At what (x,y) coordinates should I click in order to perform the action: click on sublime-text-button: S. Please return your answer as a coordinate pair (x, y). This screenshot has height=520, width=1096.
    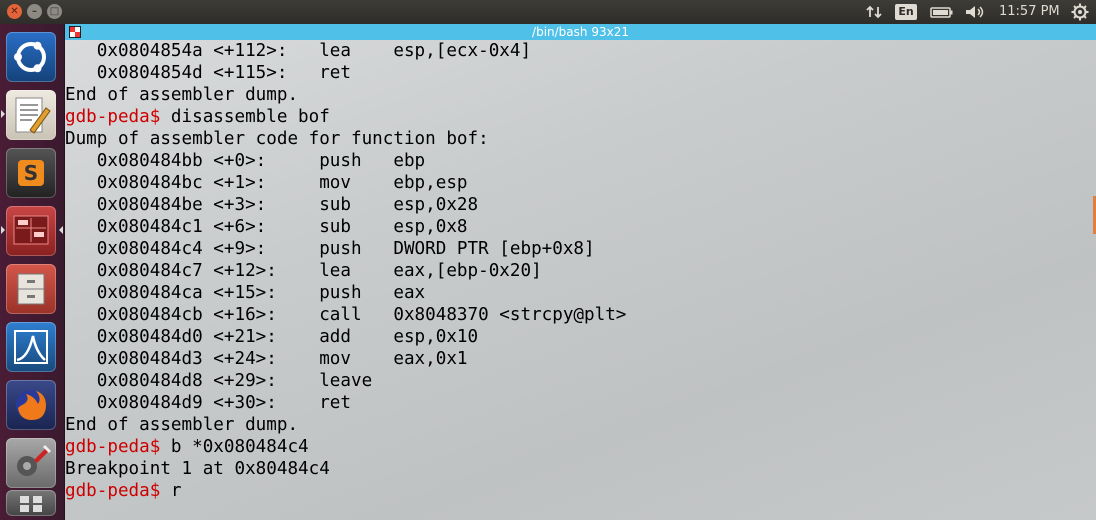
    Looking at the image, I should click on (31, 173).